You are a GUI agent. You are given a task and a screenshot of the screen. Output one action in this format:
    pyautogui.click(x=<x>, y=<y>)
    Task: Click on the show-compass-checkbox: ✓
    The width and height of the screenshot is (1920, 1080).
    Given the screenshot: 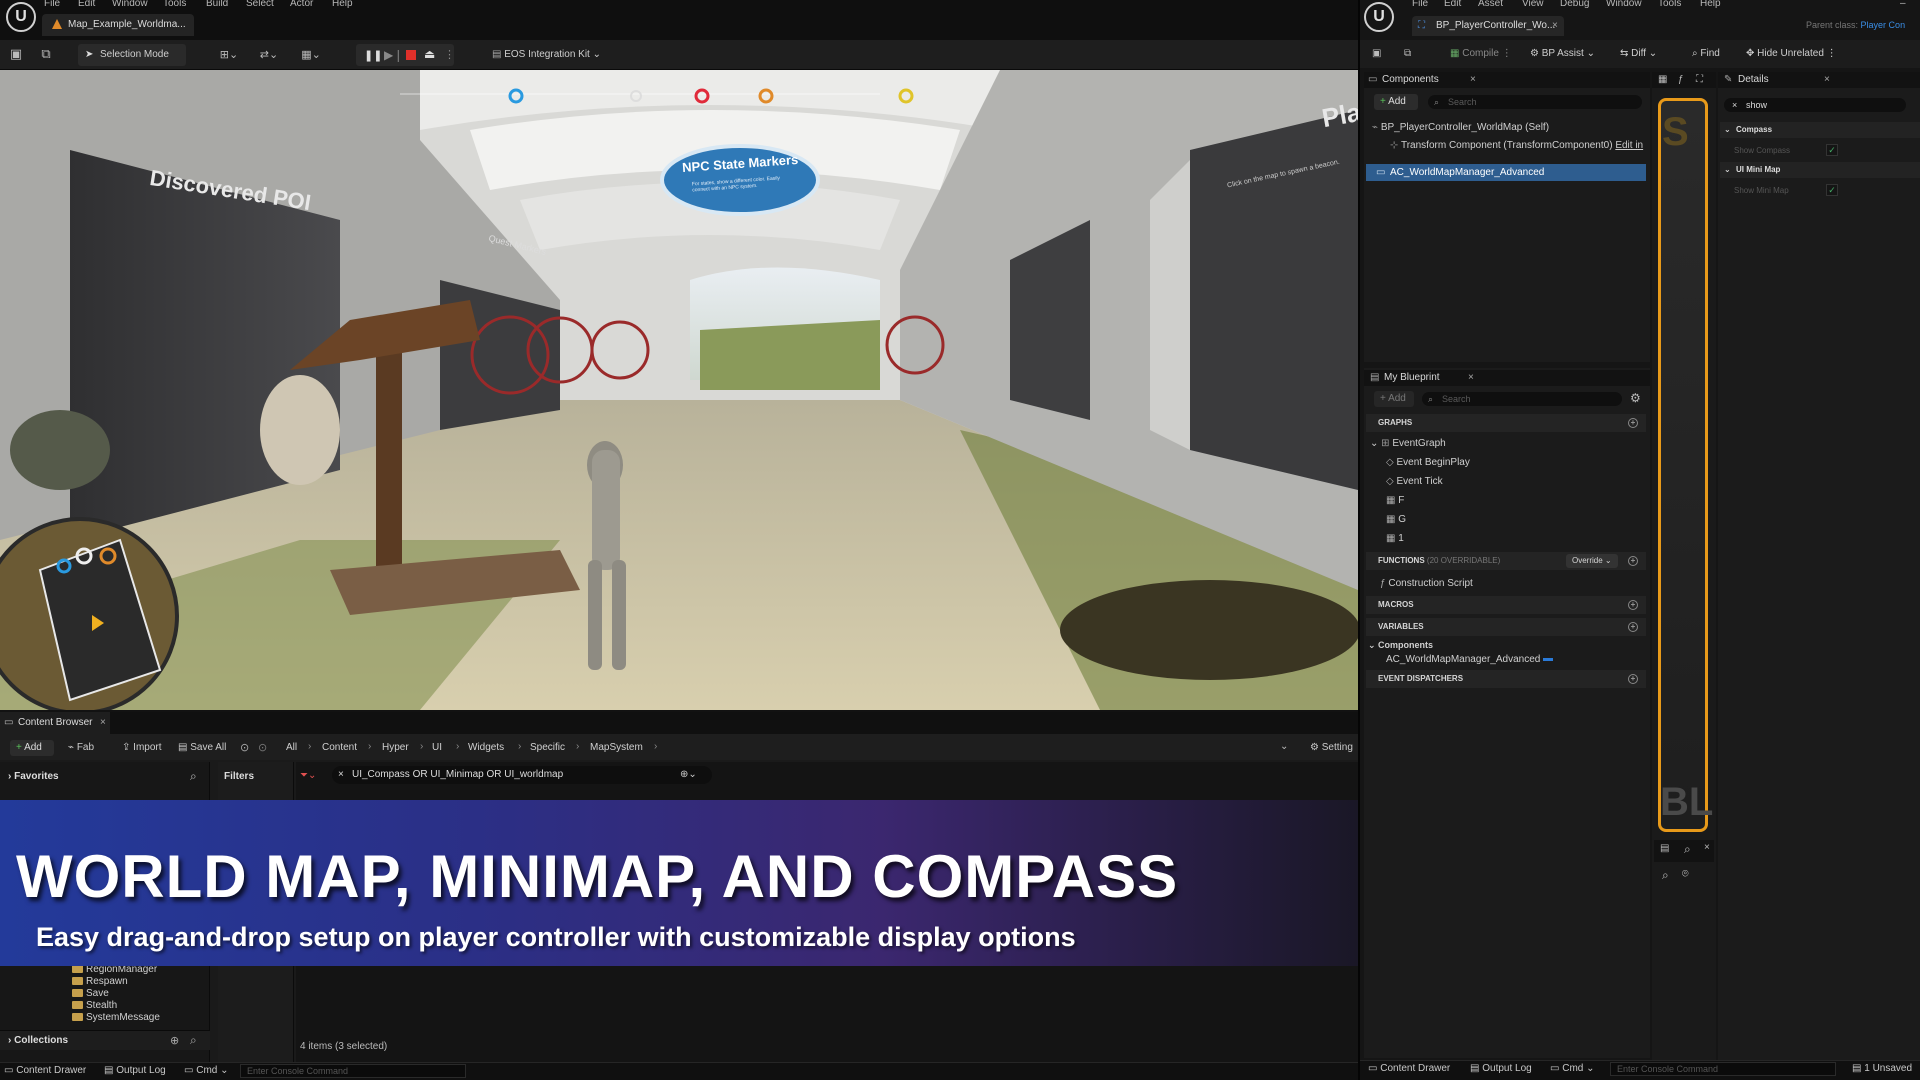 What is the action you would take?
    pyautogui.click(x=1832, y=150)
    